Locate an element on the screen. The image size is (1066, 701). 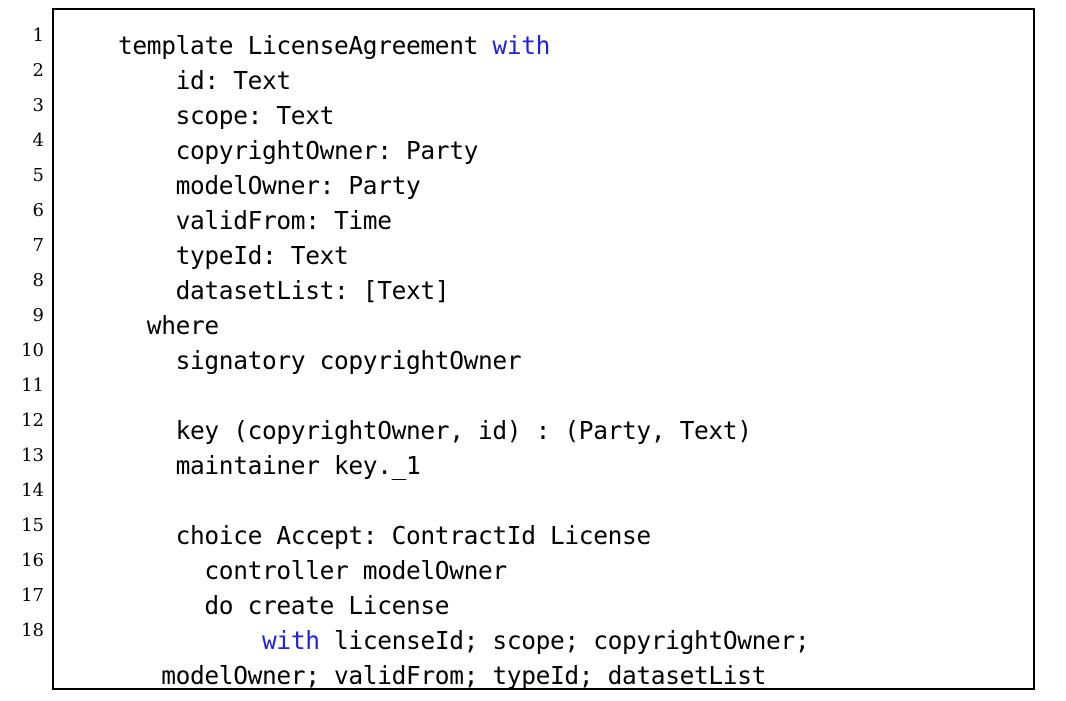
line-number: 7 is located at coordinates (38, 245).